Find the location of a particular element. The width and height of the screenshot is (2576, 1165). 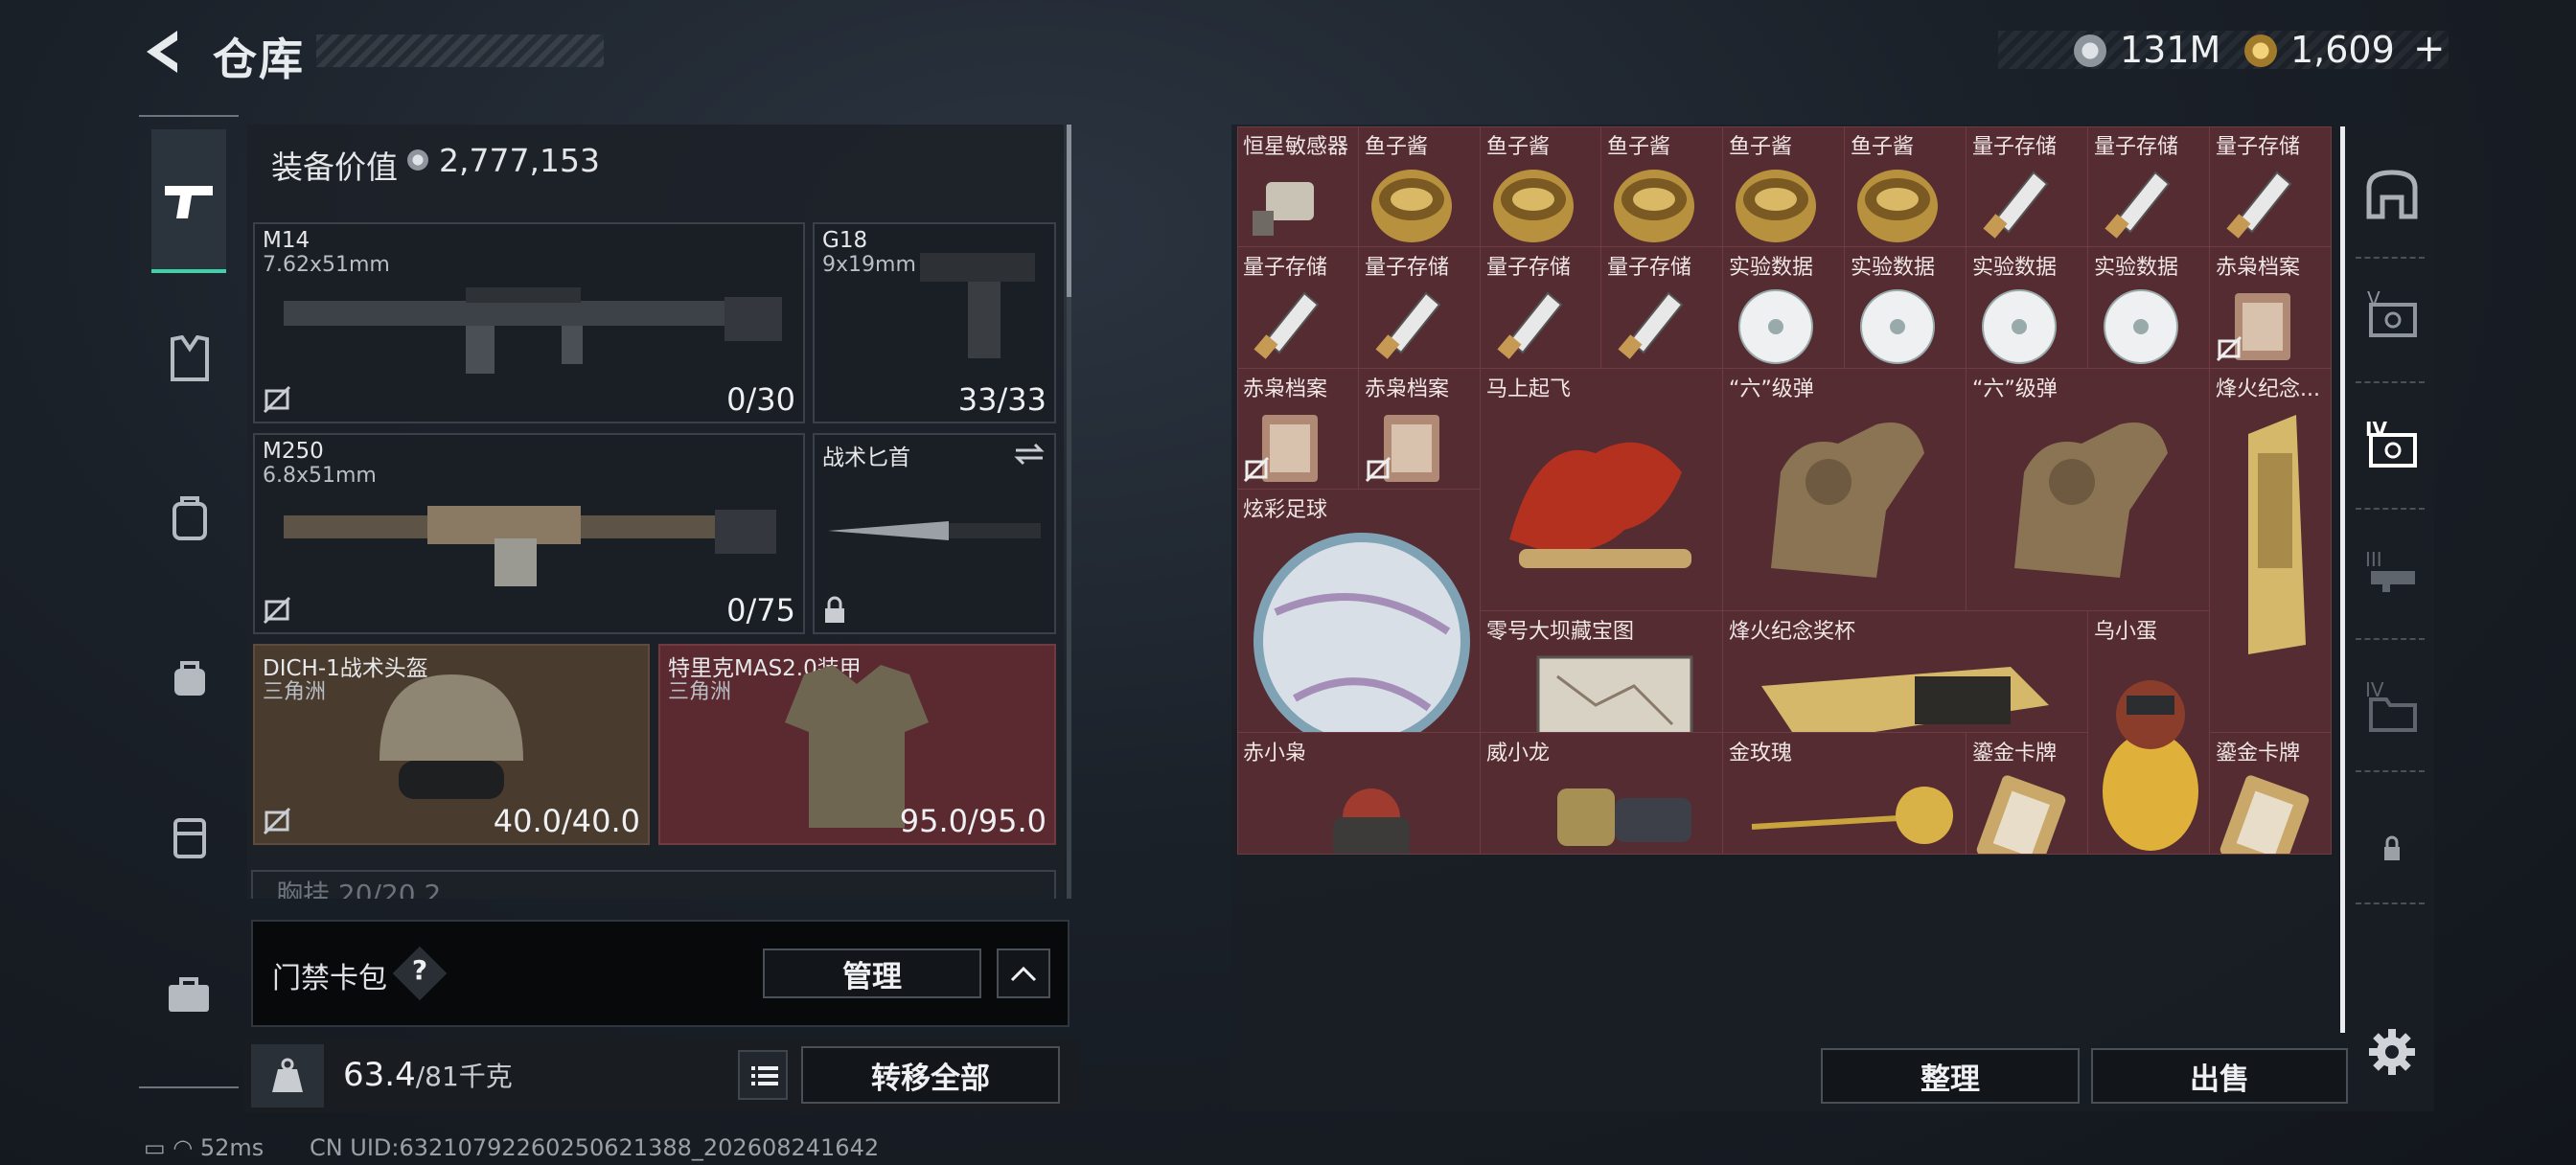

figure-item-icon is located at coordinates (1371, 821).